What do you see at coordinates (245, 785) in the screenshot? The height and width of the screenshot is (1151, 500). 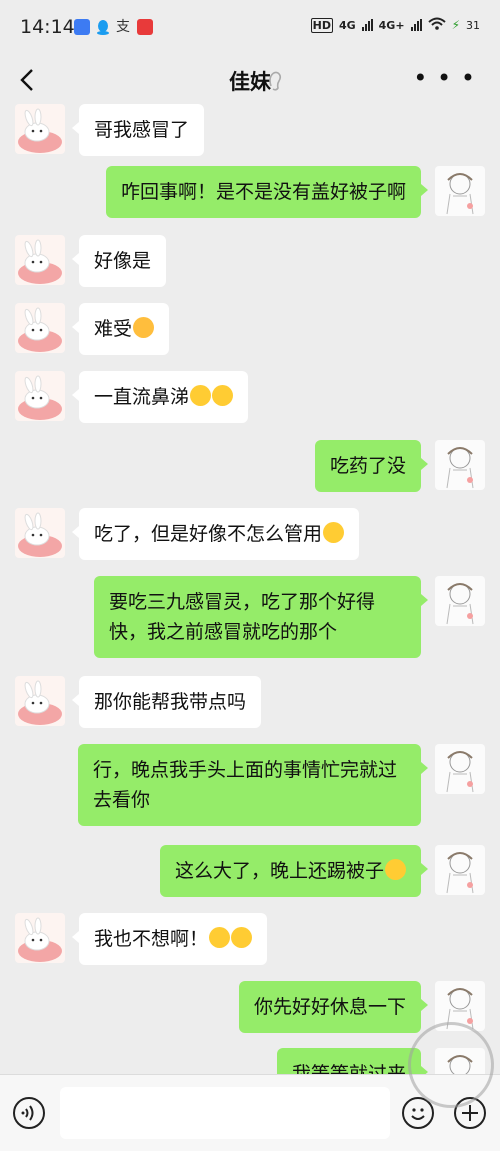 I see `message-text: 行，晚点我手头上面的事情忙完就过去看你` at bounding box center [245, 785].